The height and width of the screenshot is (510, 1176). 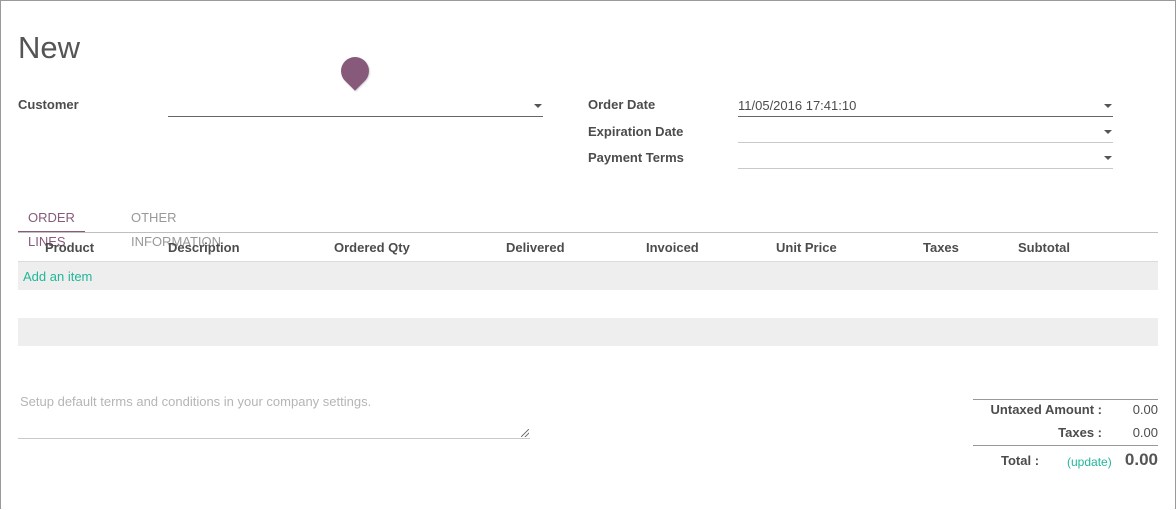 What do you see at coordinates (69, 247) in the screenshot?
I see `column-header-product: Product` at bounding box center [69, 247].